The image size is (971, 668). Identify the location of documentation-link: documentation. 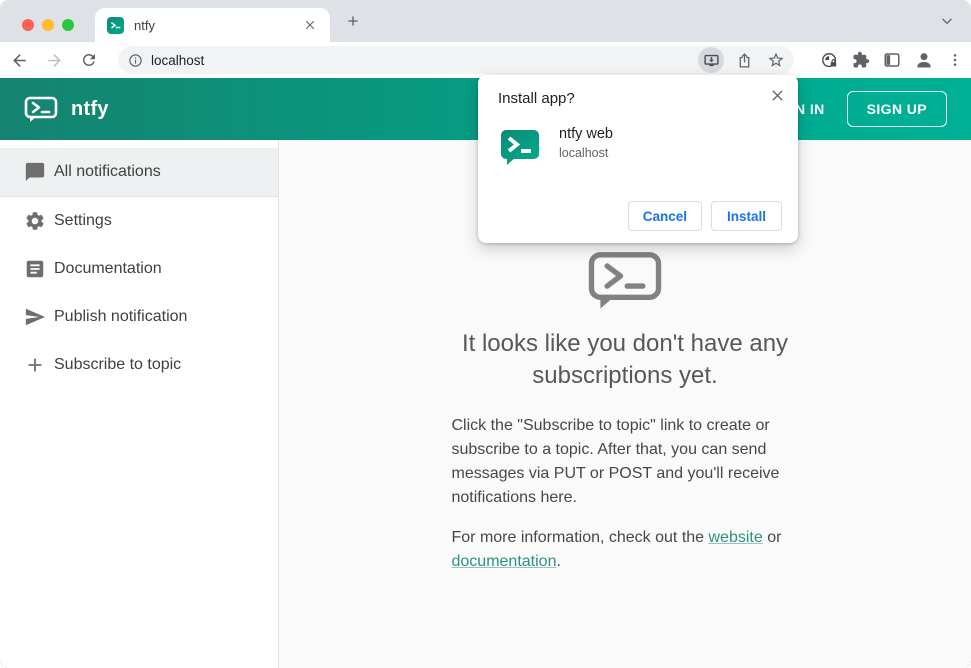
(504, 561).